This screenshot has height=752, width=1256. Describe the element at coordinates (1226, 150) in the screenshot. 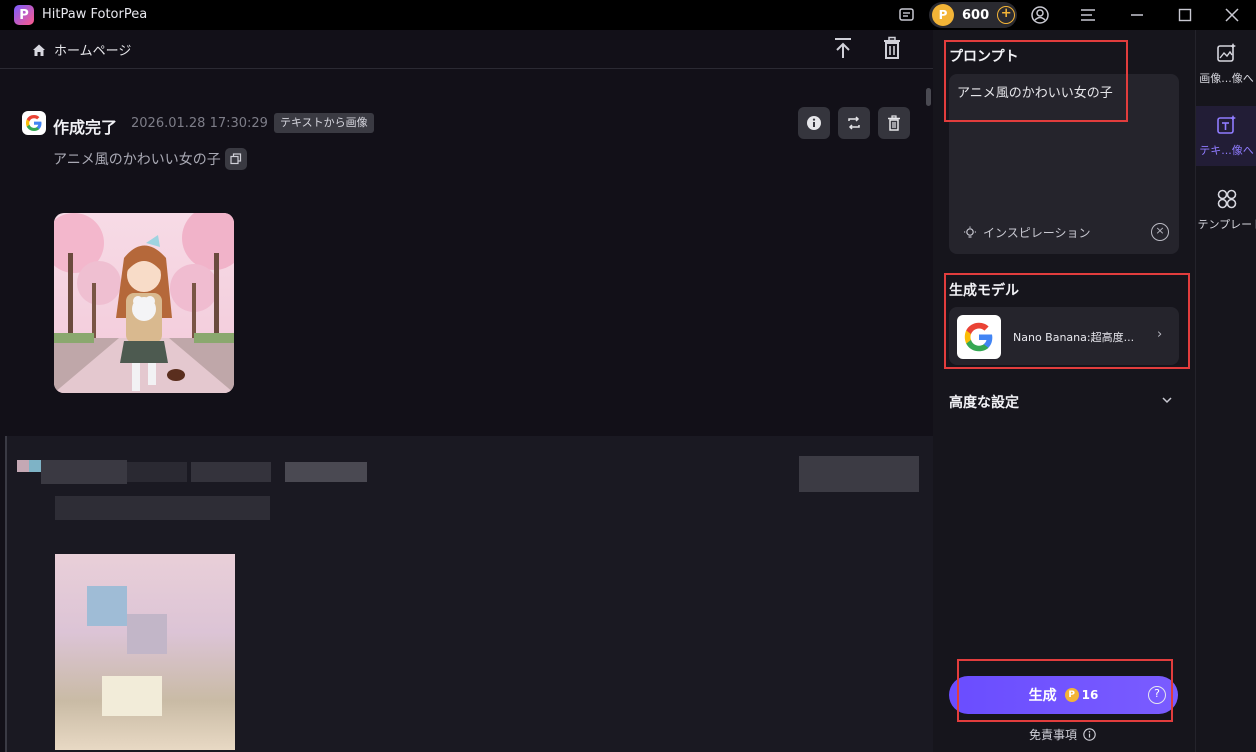

I see `side-nav-label: テキ...像へ` at that location.